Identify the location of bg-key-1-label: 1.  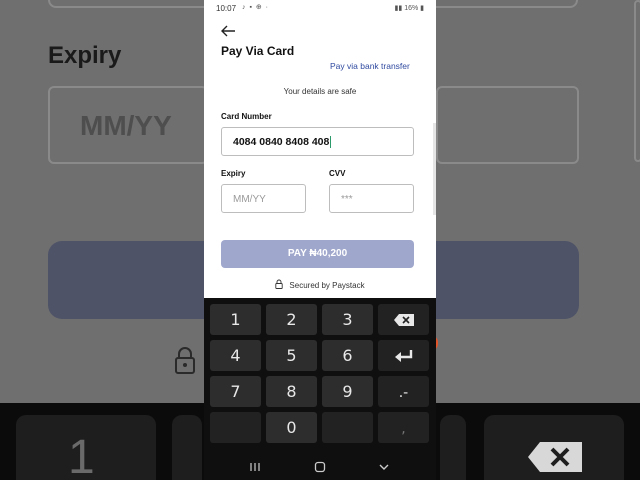
(81, 455).